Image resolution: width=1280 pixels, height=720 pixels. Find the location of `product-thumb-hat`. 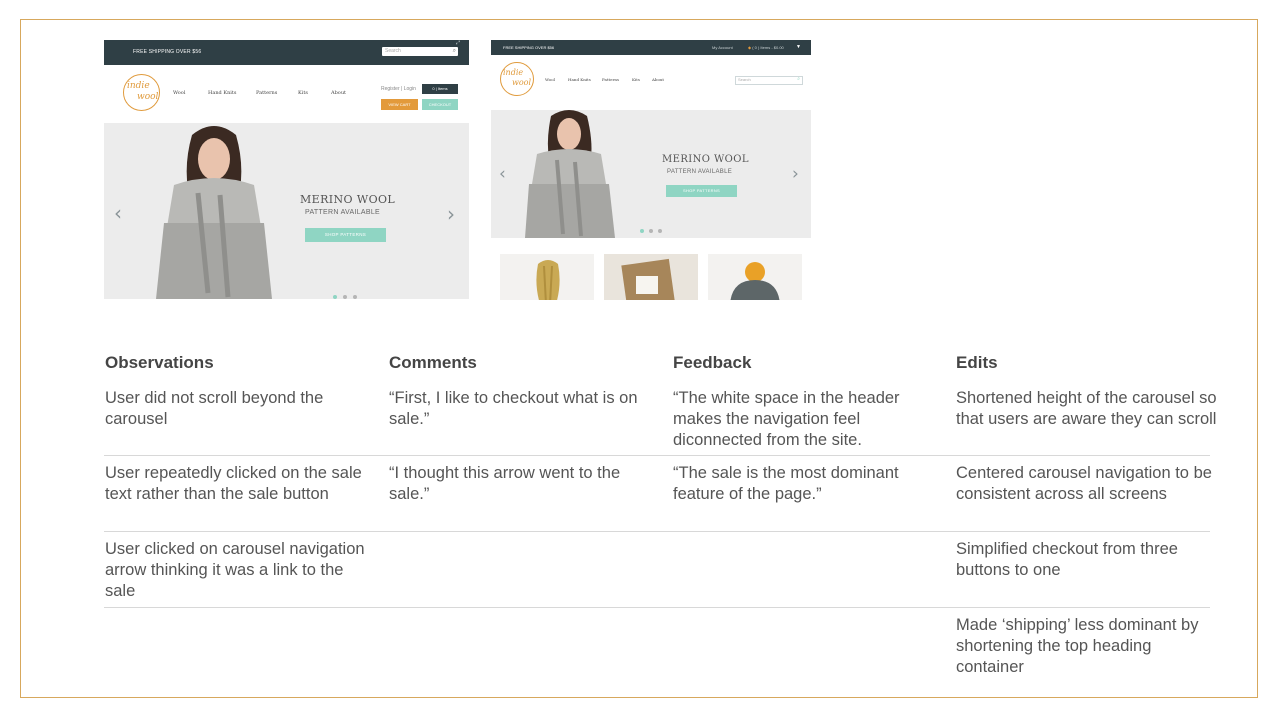

product-thumb-hat is located at coordinates (755, 277).